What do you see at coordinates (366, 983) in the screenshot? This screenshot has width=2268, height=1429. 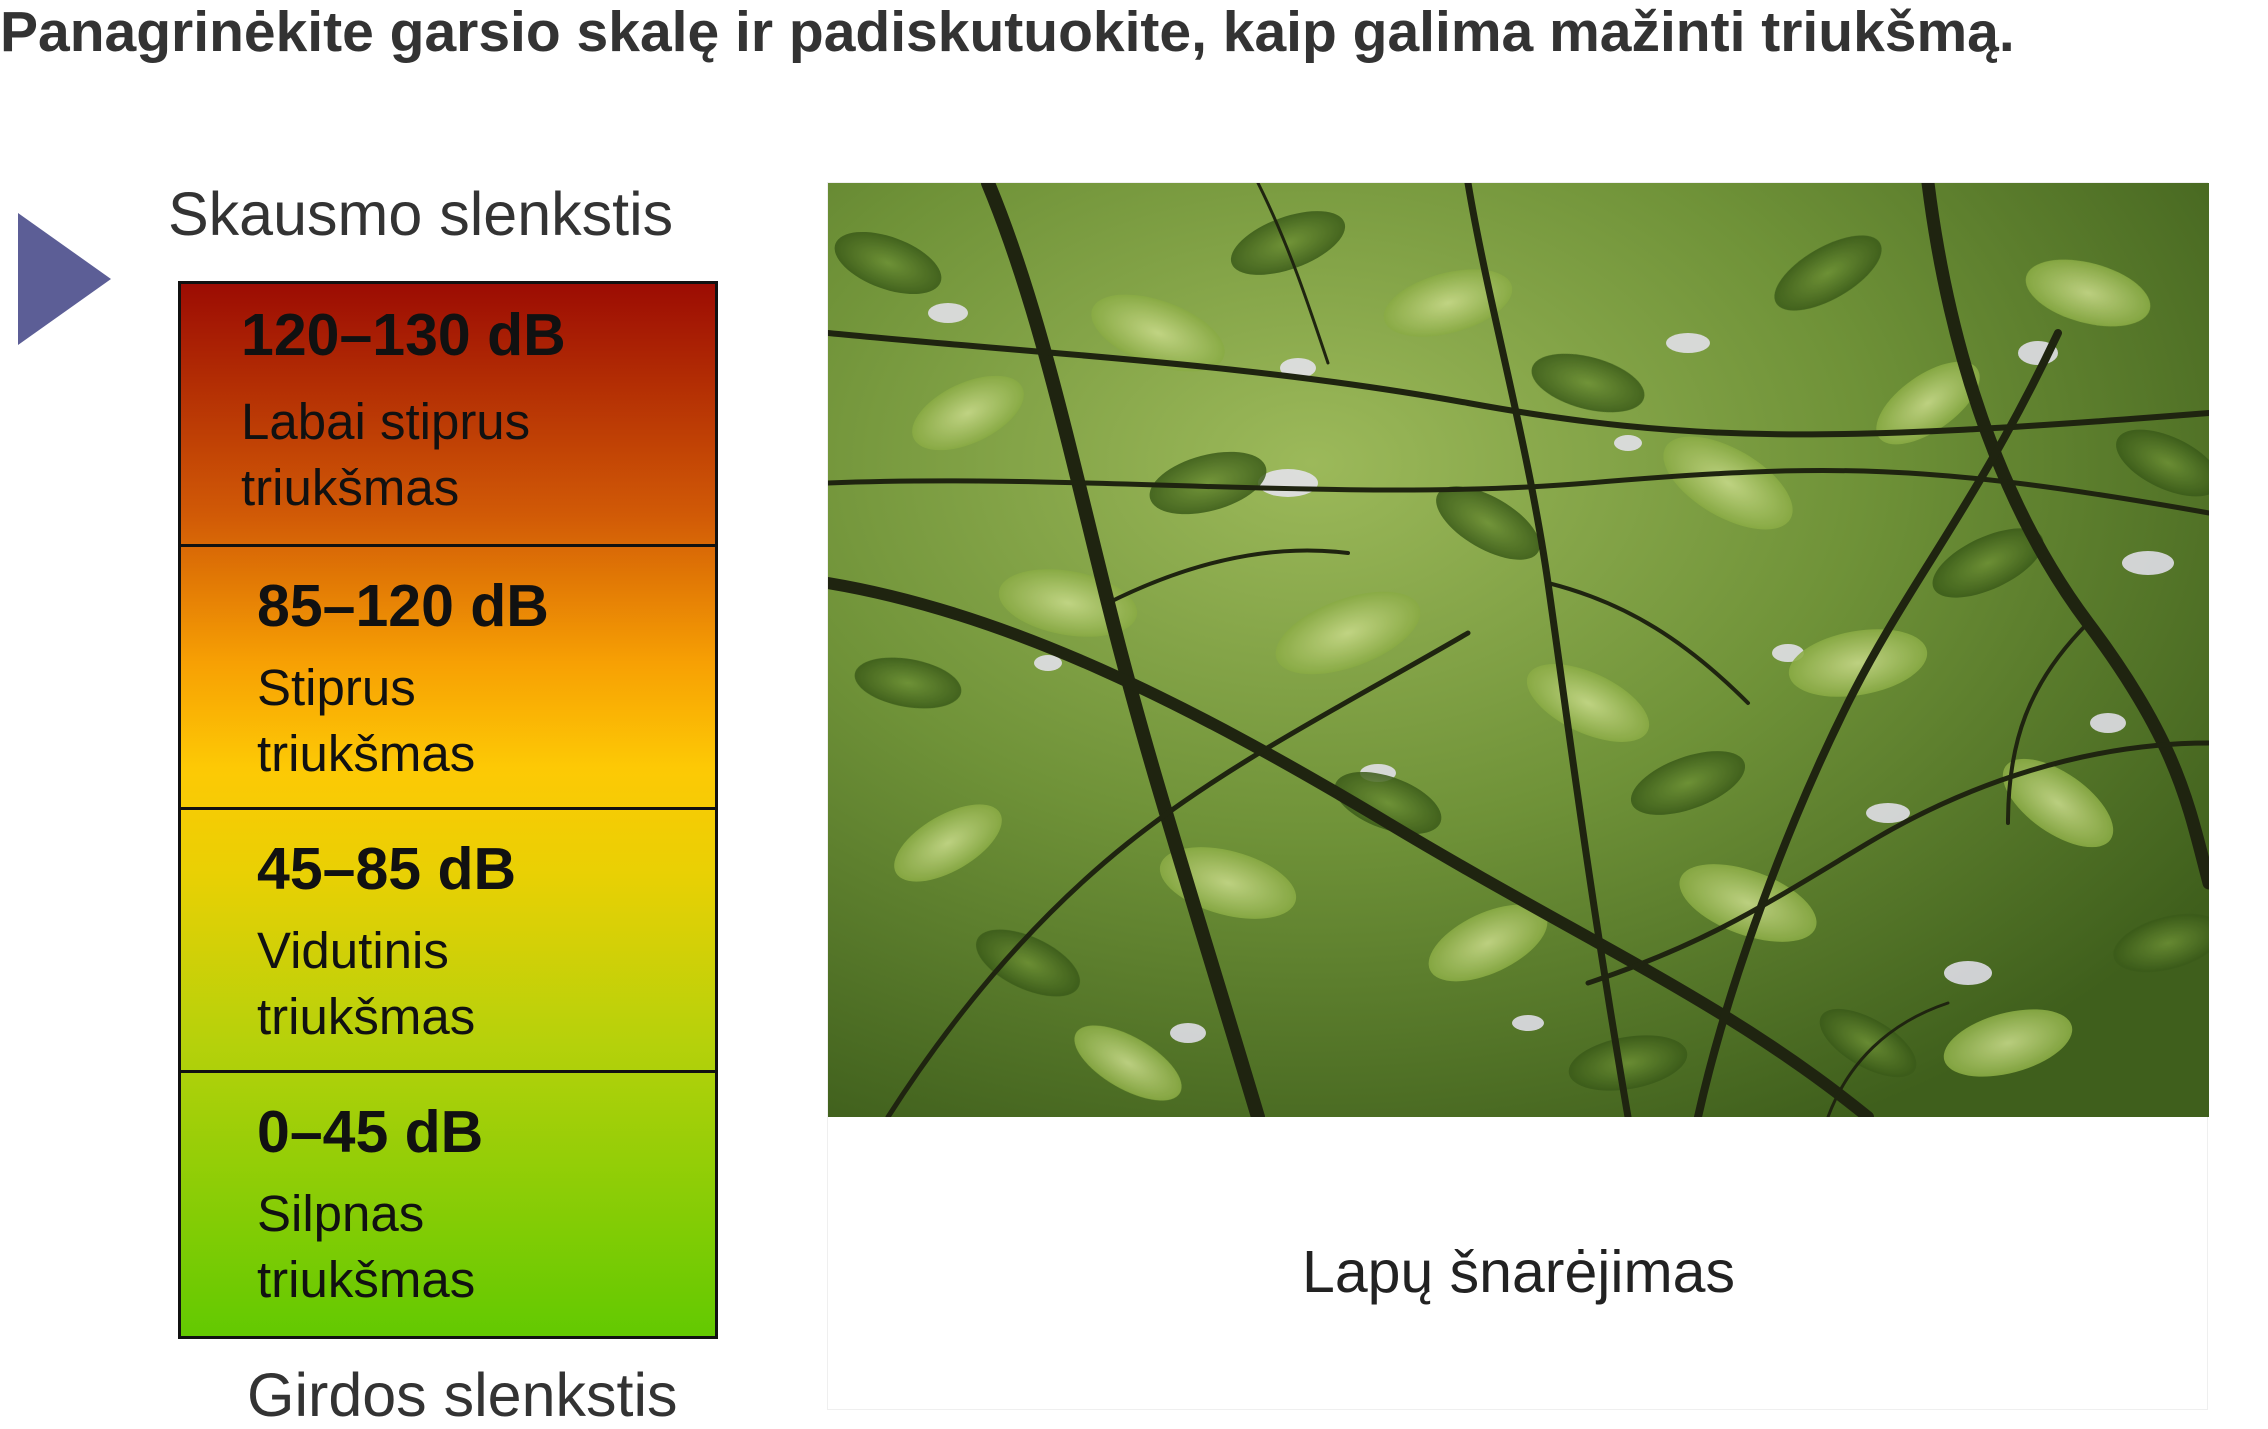 I see `band-description: Vidutinis triukšmas` at bounding box center [366, 983].